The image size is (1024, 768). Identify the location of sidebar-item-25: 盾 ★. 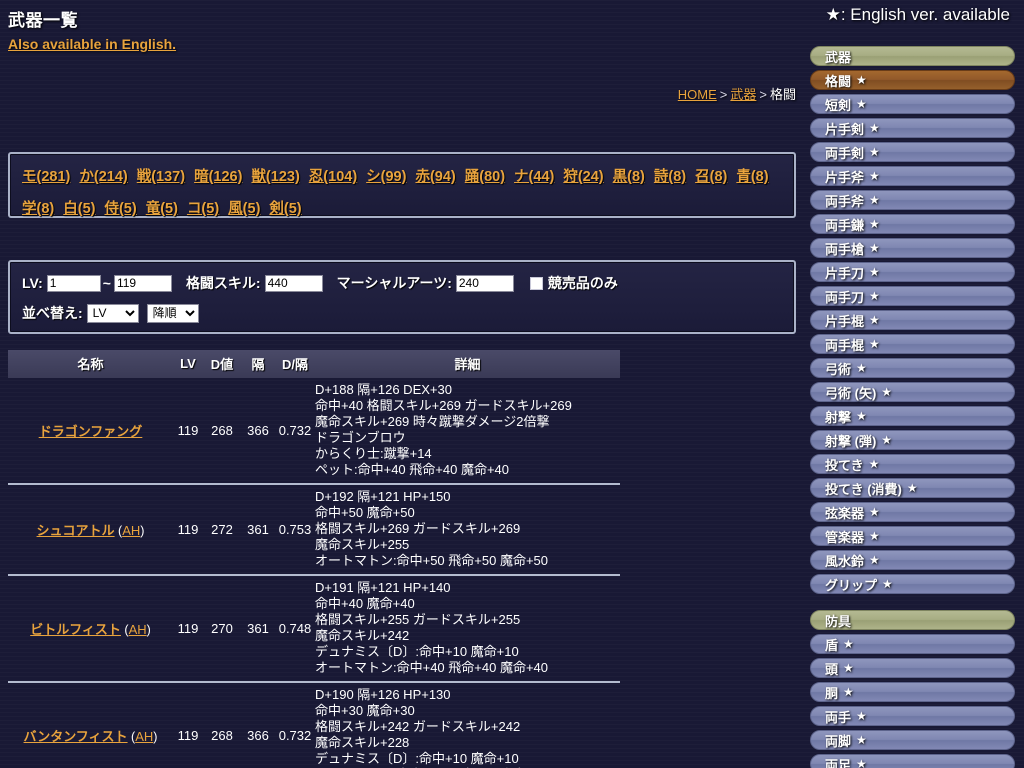
(912, 644).